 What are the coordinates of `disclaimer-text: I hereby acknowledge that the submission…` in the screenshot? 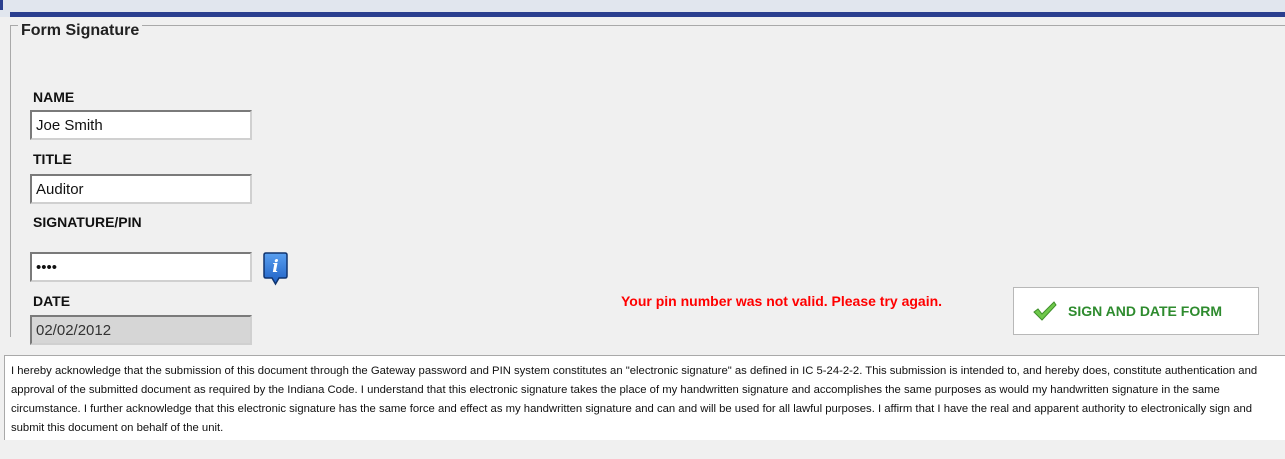 It's located at (634, 399).